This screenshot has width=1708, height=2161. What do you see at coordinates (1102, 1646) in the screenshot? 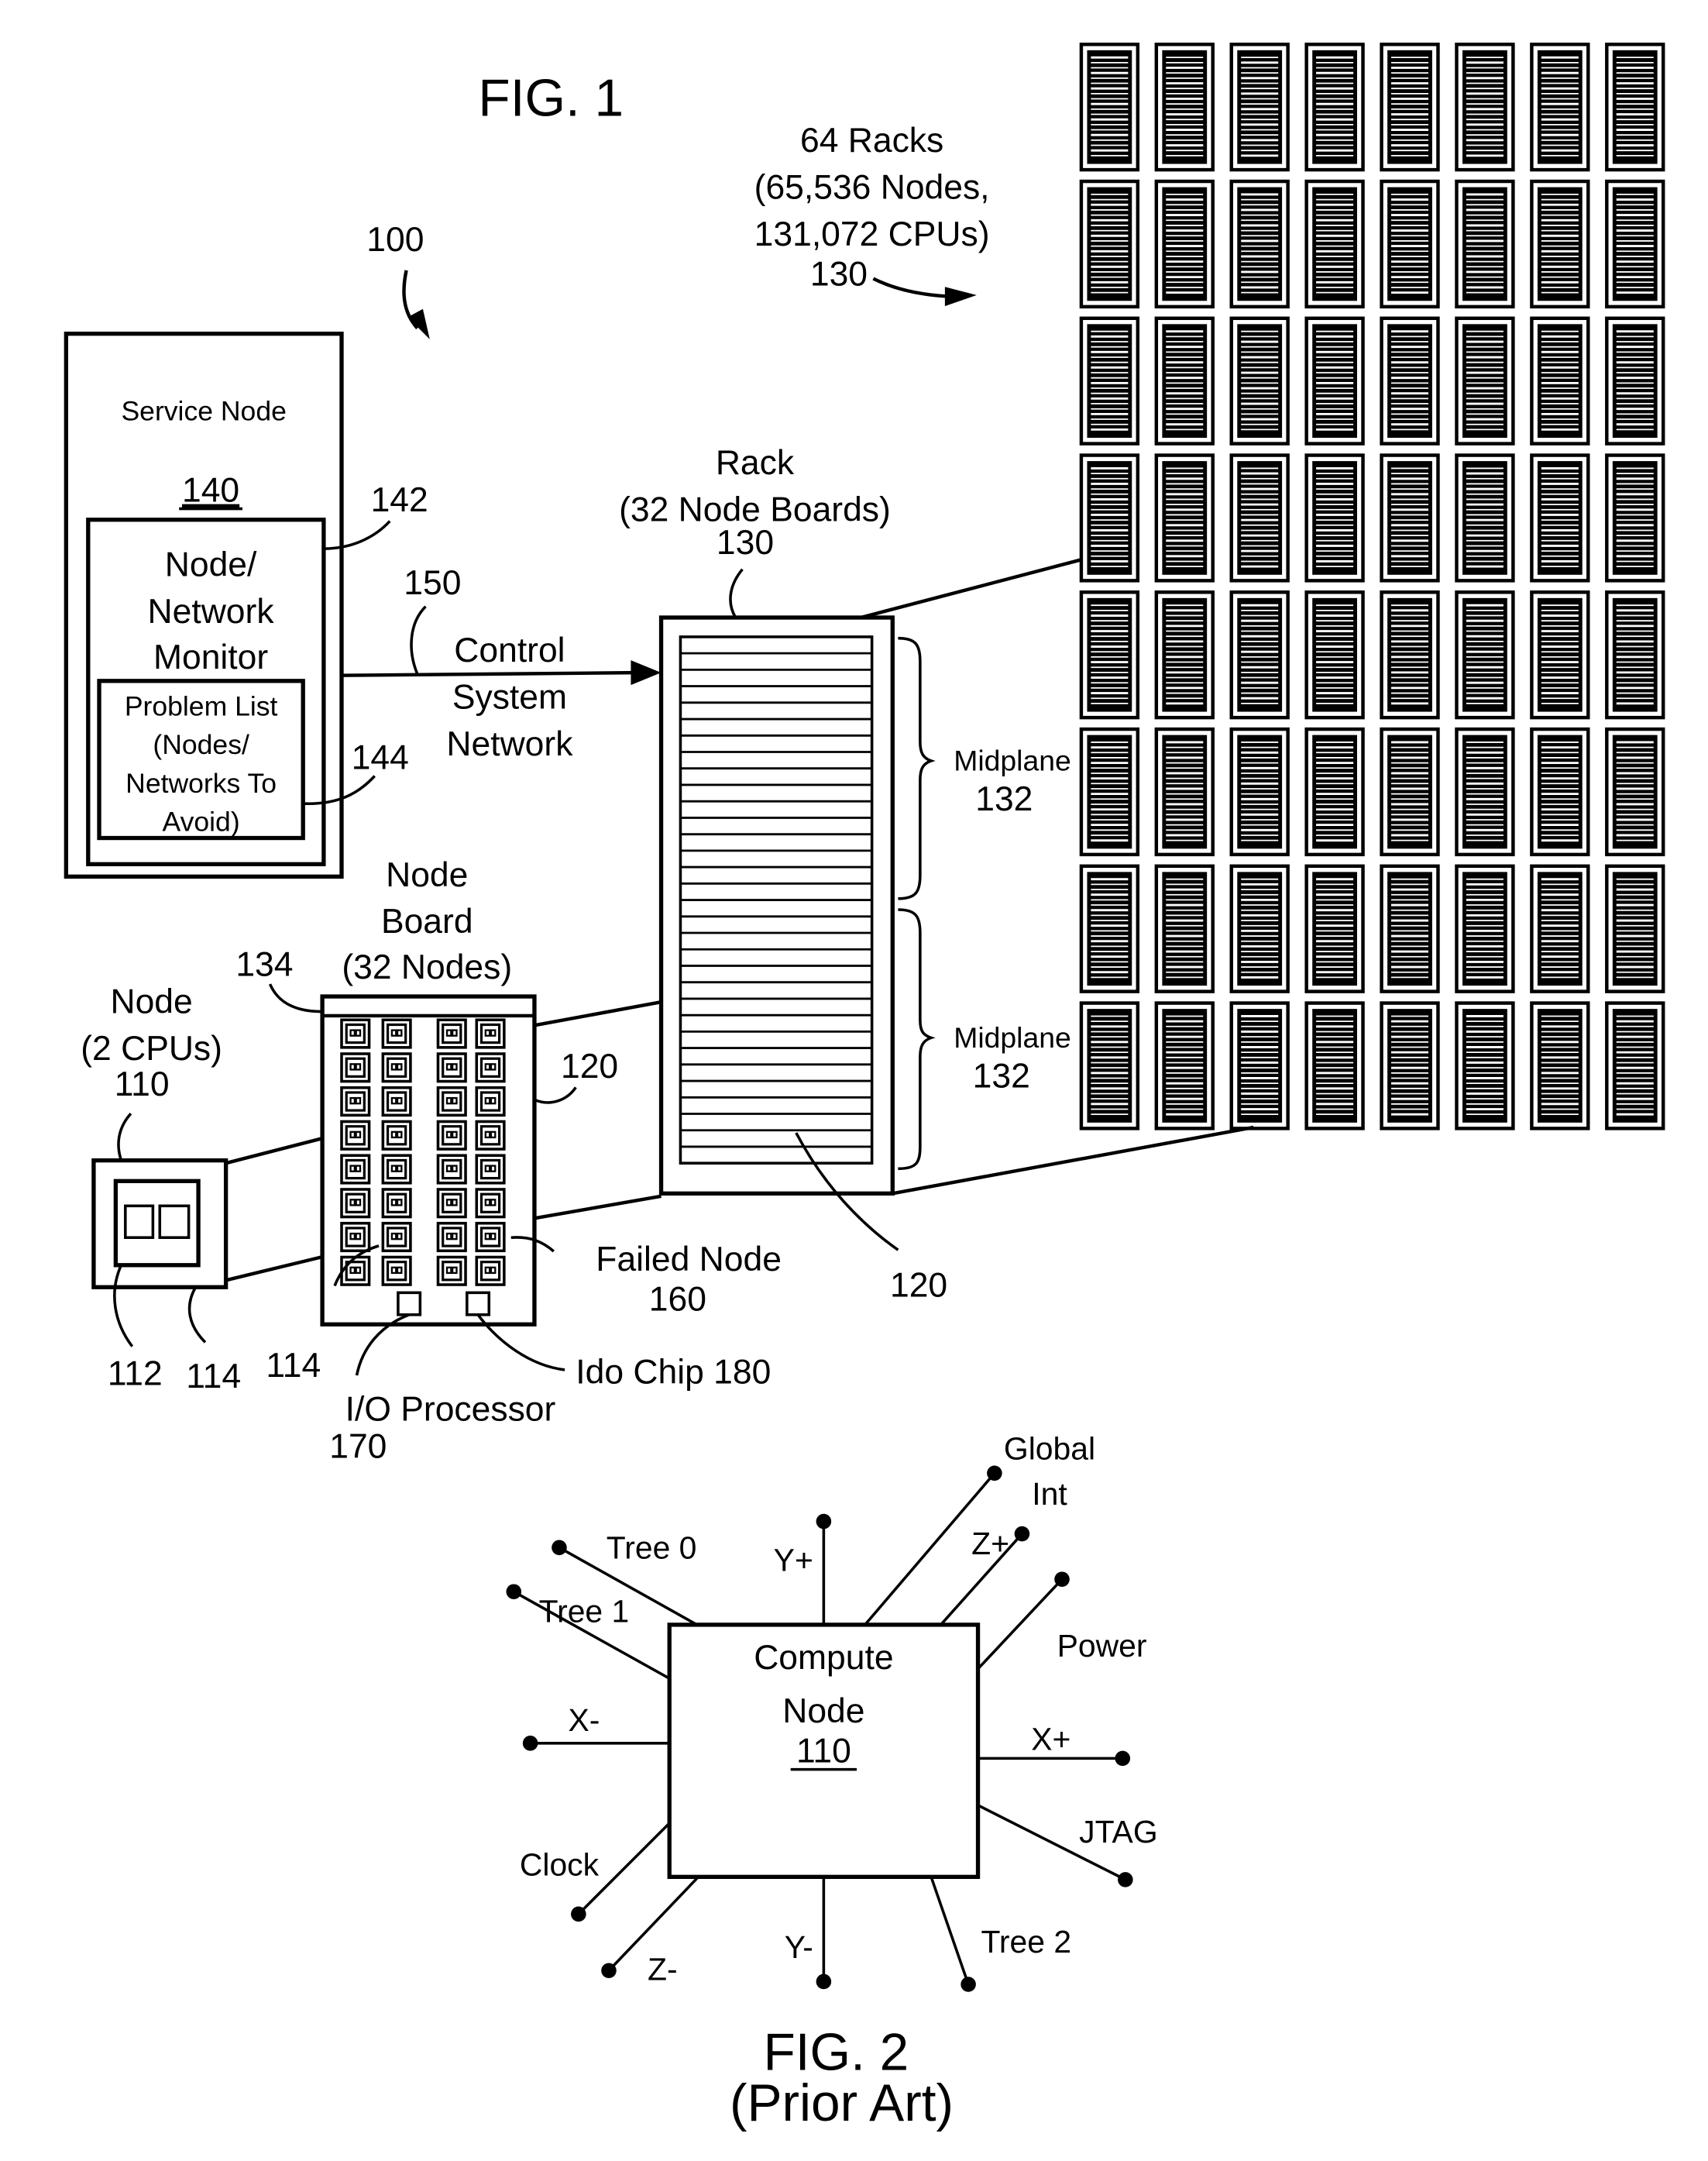
I see `conn-label-power: Power` at bounding box center [1102, 1646].